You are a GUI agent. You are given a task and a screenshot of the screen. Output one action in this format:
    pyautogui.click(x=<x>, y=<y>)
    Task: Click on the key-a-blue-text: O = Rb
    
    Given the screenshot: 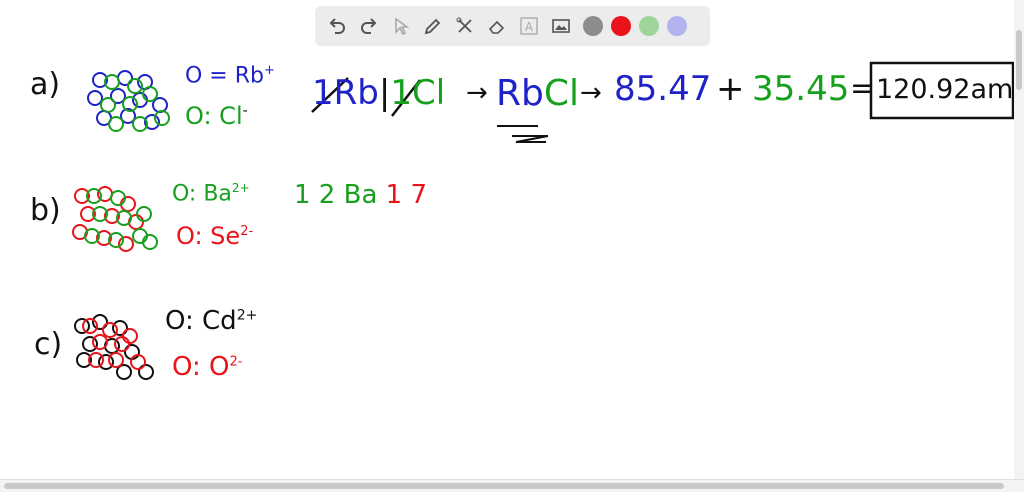 What is the action you would take?
    pyautogui.click(x=224, y=76)
    